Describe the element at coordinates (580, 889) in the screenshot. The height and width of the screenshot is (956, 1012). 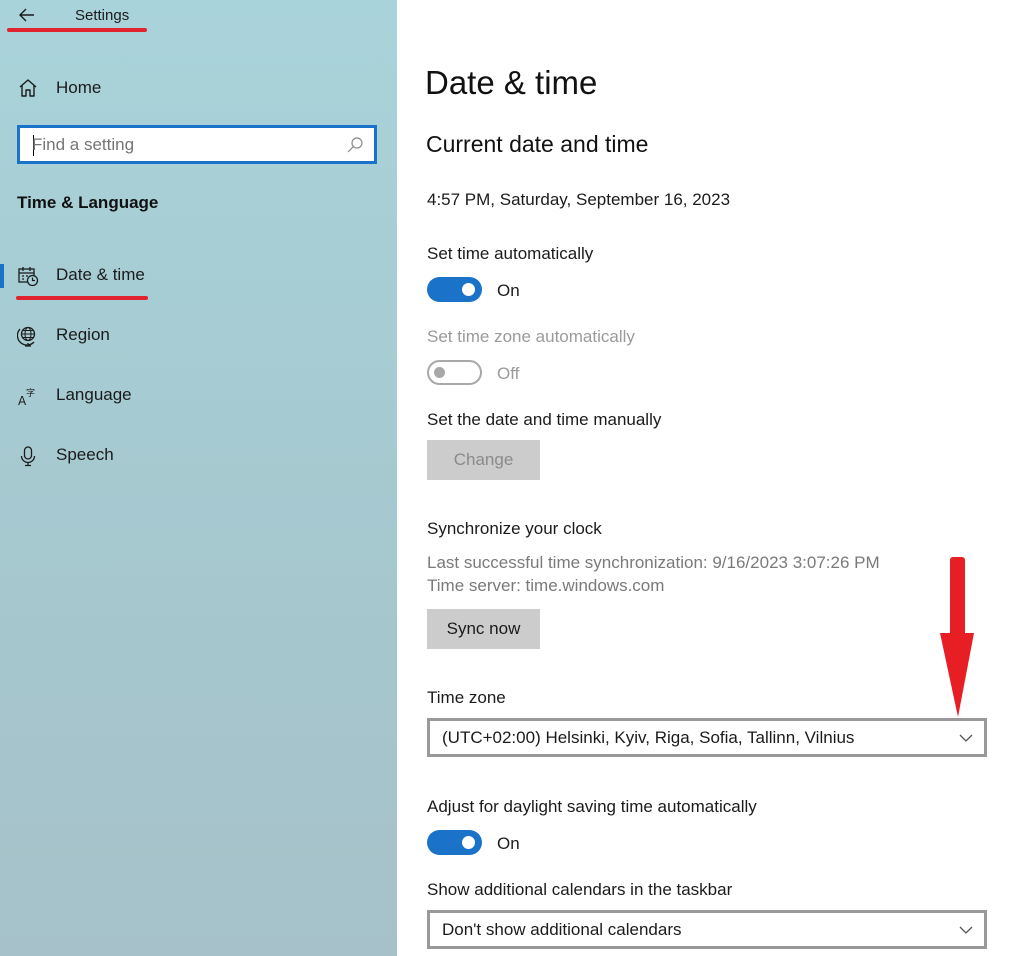
I see `additional-calendars-label: Show additional calendars in the taskbar` at that location.